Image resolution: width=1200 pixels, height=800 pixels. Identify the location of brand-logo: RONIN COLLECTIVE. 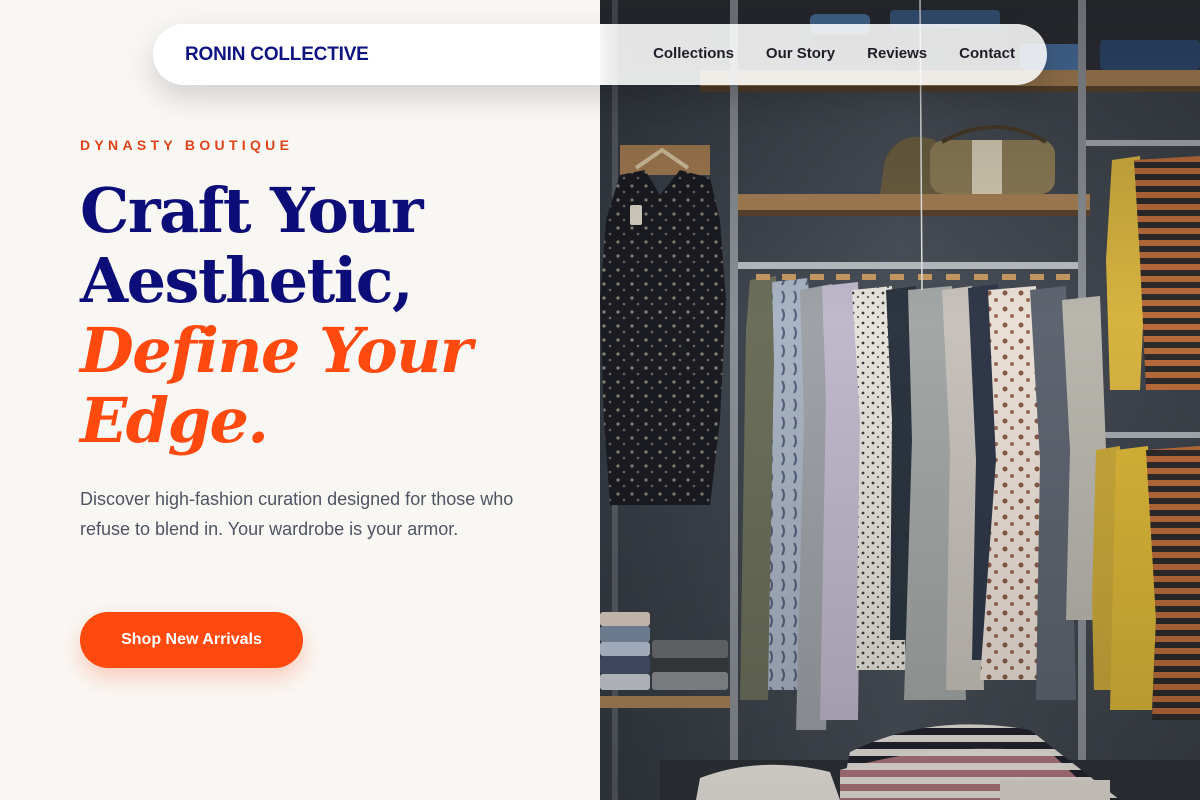
(277, 55).